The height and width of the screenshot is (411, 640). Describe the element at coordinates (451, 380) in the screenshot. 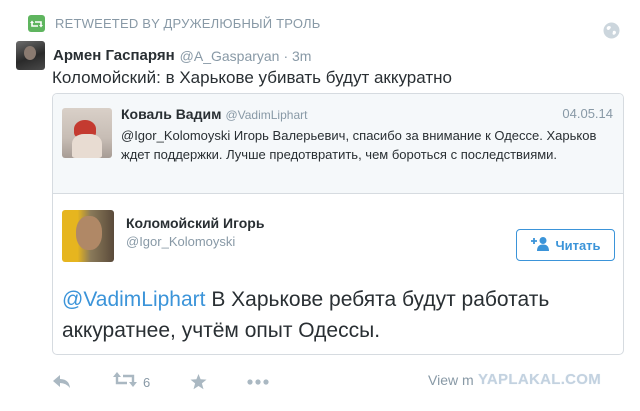

I see `view-more-link: View m` at that location.